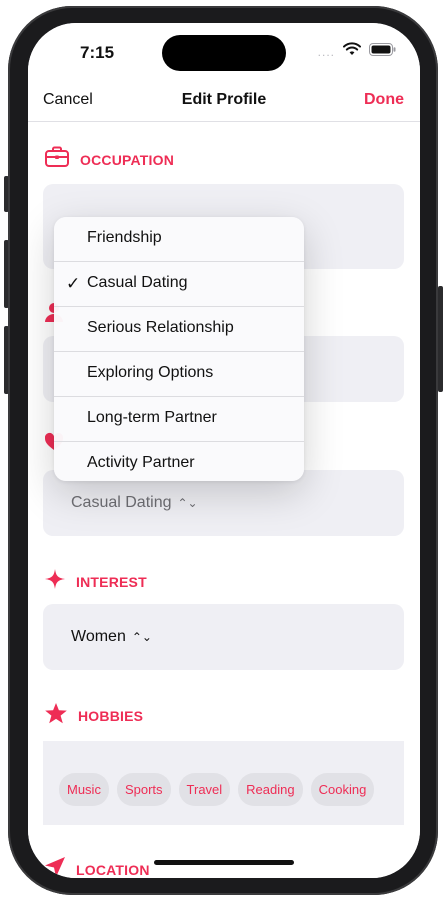  What do you see at coordinates (55, 867) in the screenshot?
I see `location-arrow-icon` at bounding box center [55, 867].